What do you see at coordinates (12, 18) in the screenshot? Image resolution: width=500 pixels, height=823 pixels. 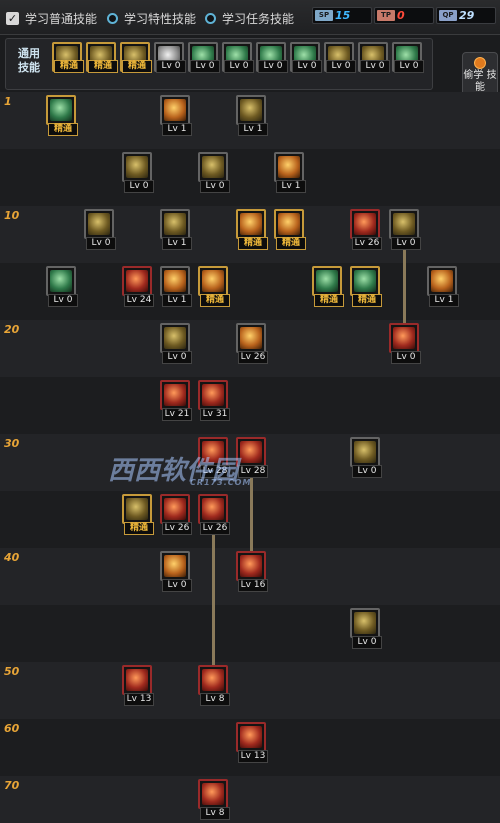 I see `checkbox-icon: ✓` at bounding box center [12, 18].